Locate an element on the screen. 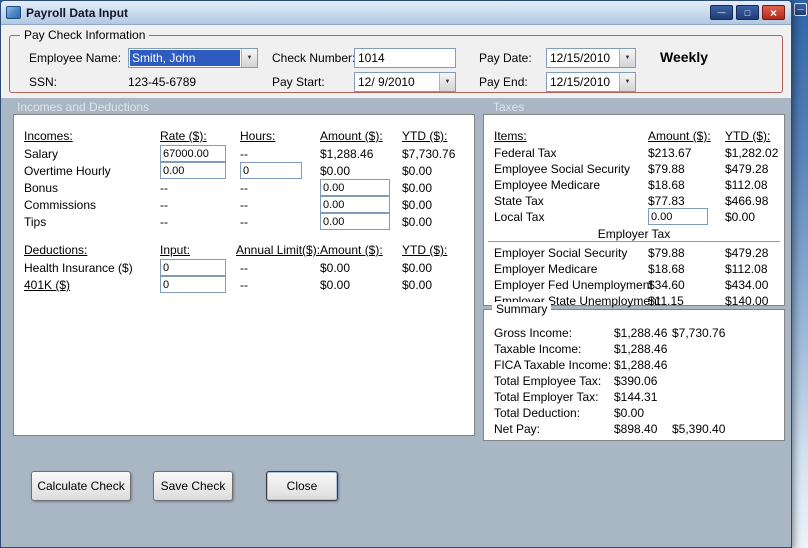 This screenshot has width=808, height=548. federal-tax-label: Federal Tax is located at coordinates (525, 153).